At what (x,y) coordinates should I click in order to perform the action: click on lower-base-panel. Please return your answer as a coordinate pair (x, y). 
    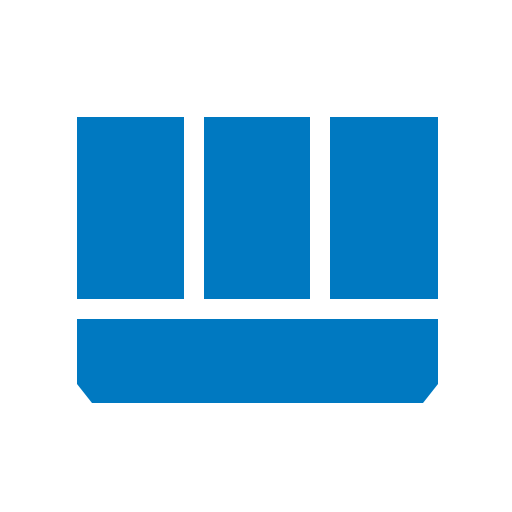
    Looking at the image, I should click on (257, 361).